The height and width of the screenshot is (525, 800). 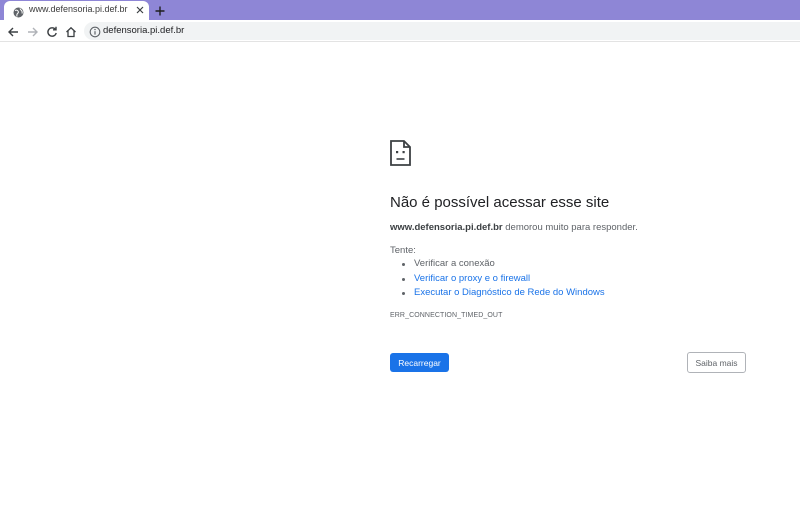 I want to click on suggestion-check-proxy-link: Verificar o proxy e o firewall, so click(x=497, y=280).